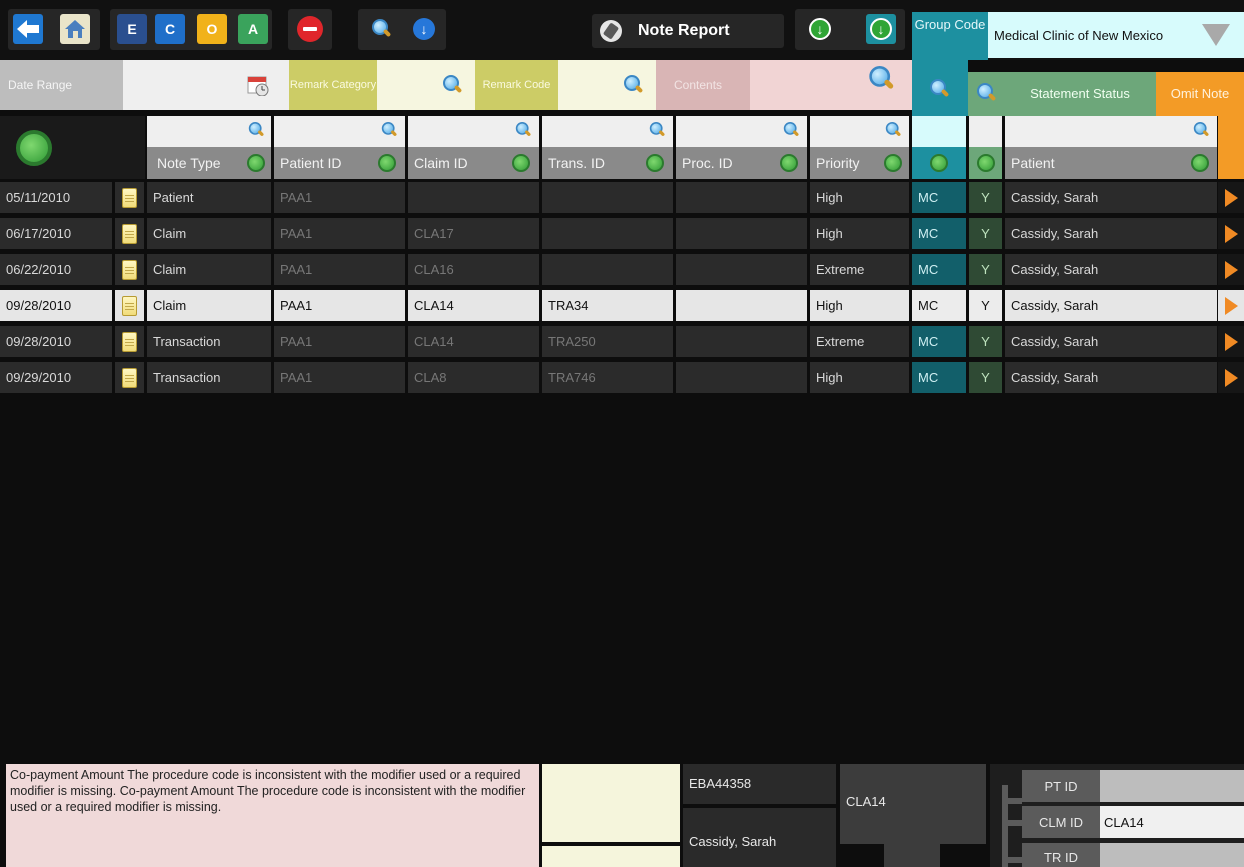 This screenshot has width=1244, height=867. I want to click on back-button, so click(28, 29).